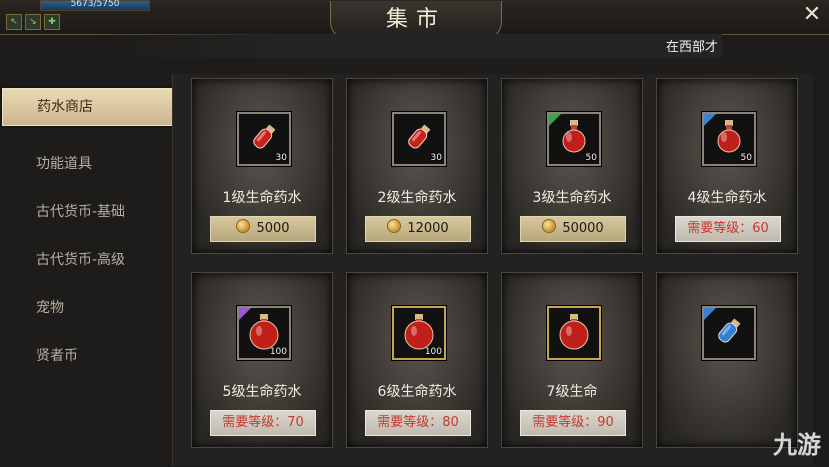 This screenshot has height=467, width=829. What do you see at coordinates (100, 107) in the screenshot?
I see `sidebar-item-potion-shop: 药水商店` at bounding box center [100, 107].